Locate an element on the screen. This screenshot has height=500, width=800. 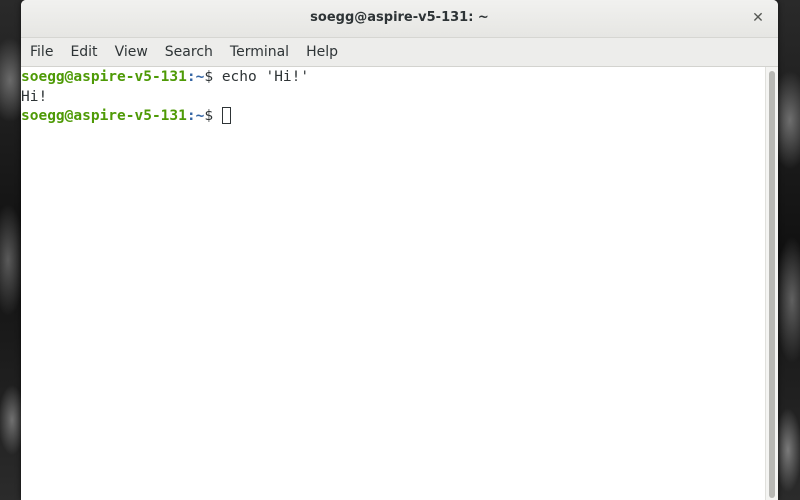
scroll-thumb is located at coordinates (772, 284).